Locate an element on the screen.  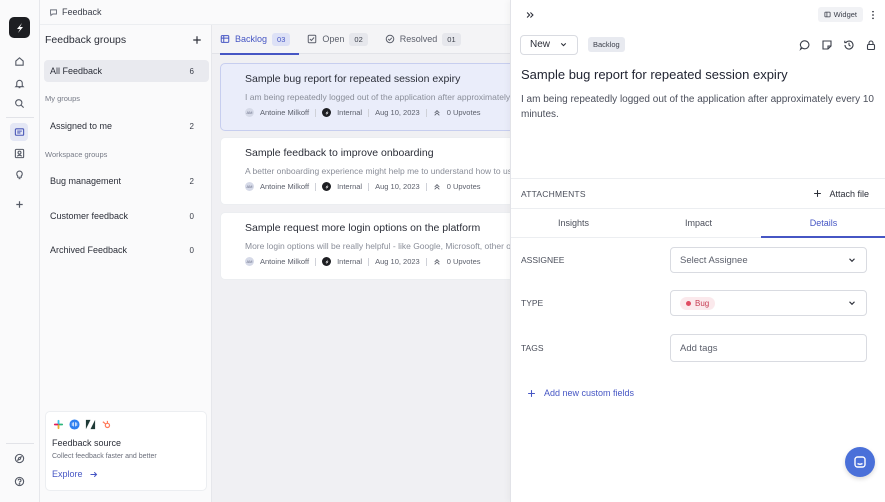
home-icon is located at coordinates (19, 61).